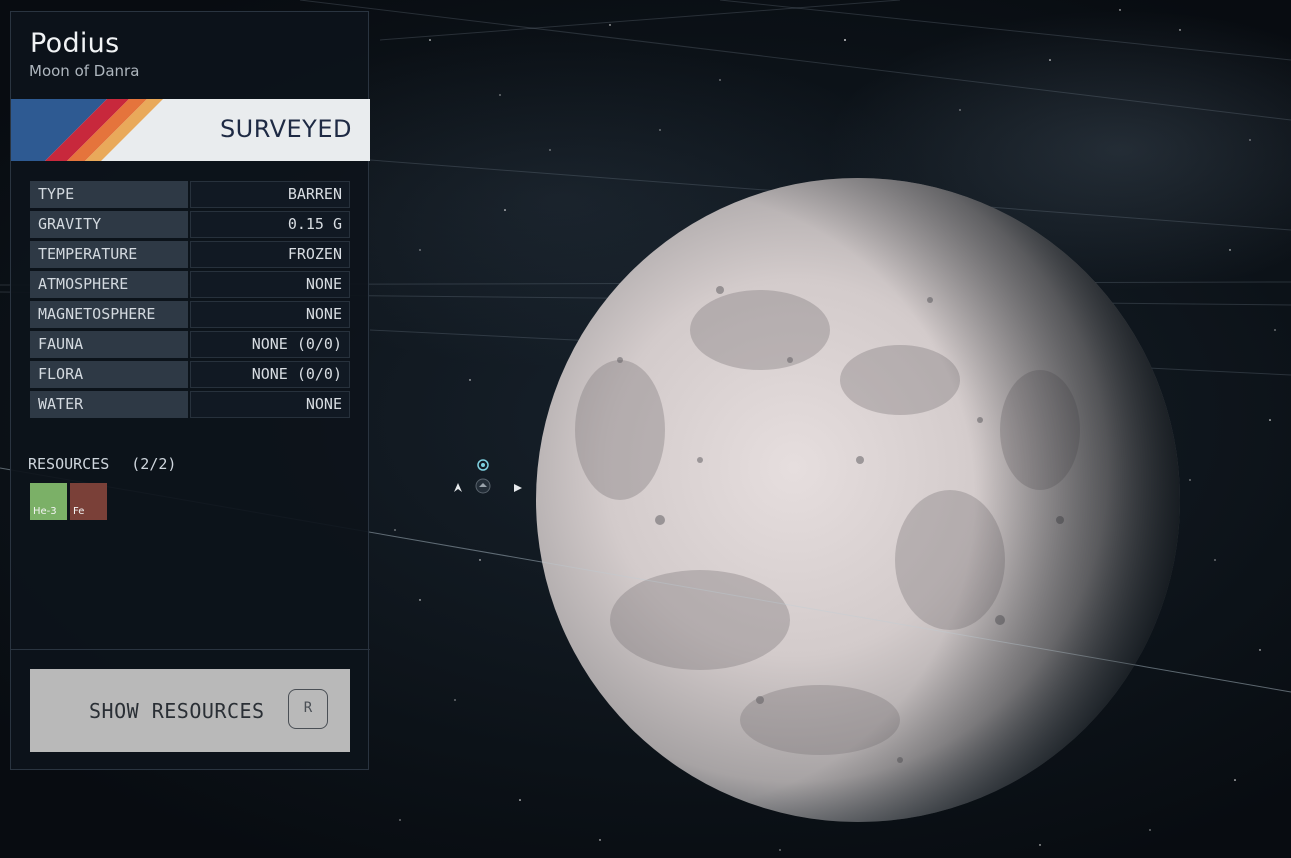  What do you see at coordinates (190, 130) in the screenshot?
I see `survey-status-banner: SURVEYED` at bounding box center [190, 130].